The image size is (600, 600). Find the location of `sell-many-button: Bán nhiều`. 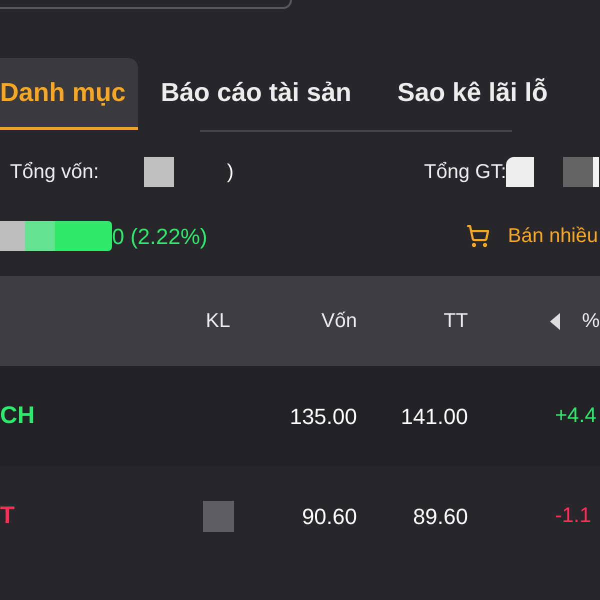

sell-many-button: Bán nhiều is located at coordinates (532, 236).